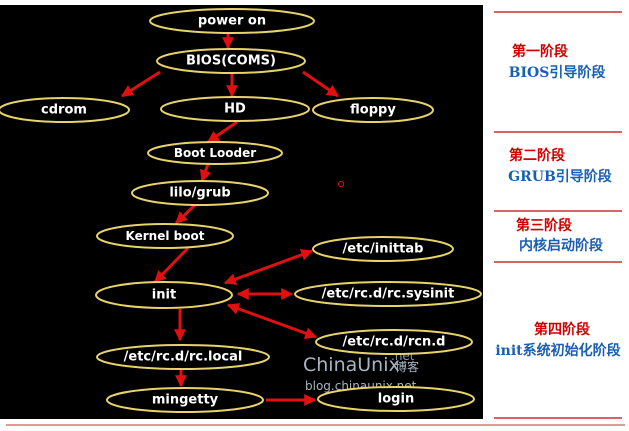  What do you see at coordinates (407, 366) in the screenshot?
I see `watermark-tag: 博客` at bounding box center [407, 366].